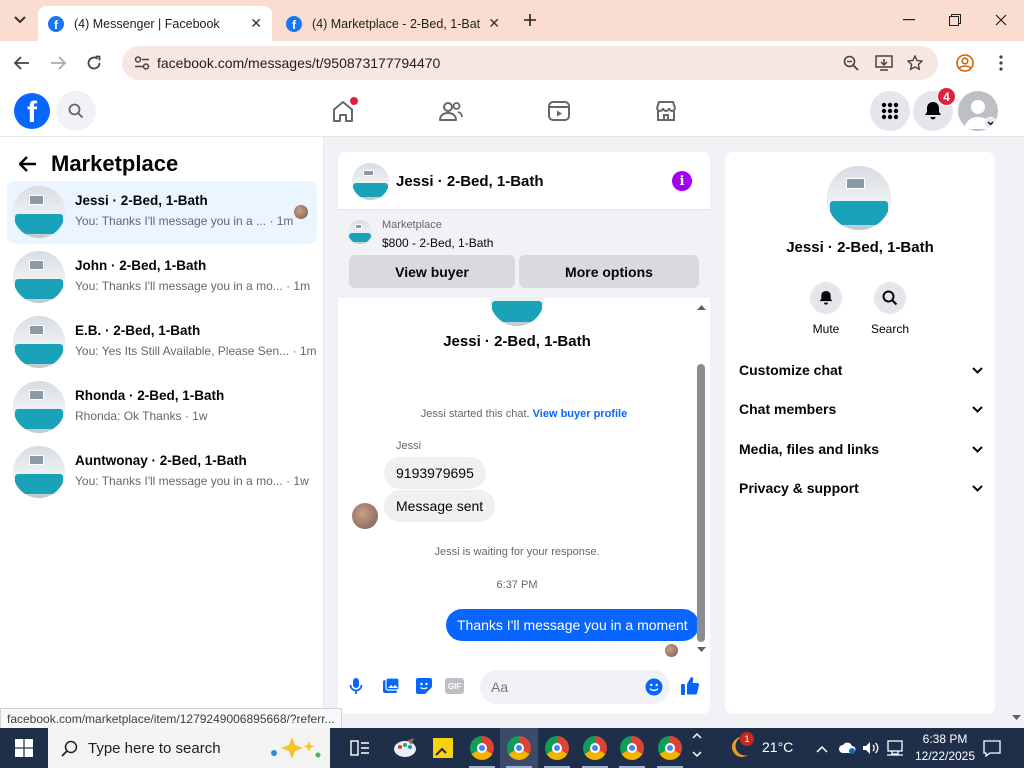 The width and height of the screenshot is (1024, 768). Describe the element at coordinates (58, 63) in the screenshot. I see `forward-button` at that location.